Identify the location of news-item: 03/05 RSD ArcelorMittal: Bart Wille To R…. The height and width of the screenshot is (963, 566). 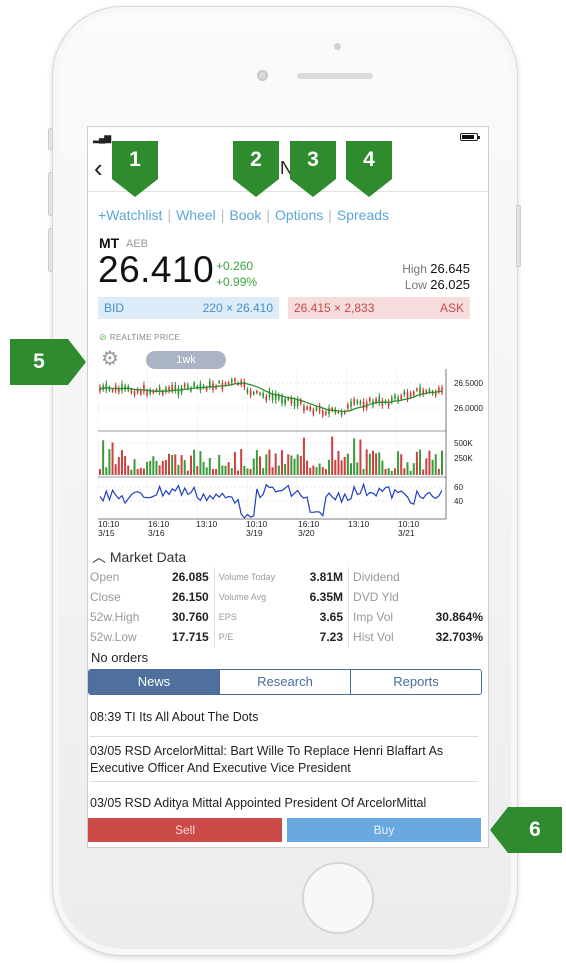
(284, 760).